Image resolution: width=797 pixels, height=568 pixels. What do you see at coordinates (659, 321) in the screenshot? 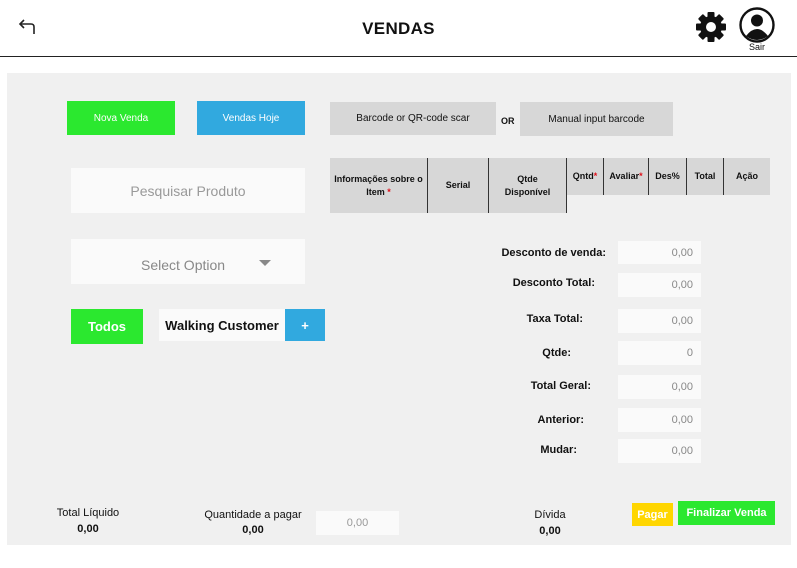
I see `total-tax-value: 0,00` at bounding box center [659, 321].